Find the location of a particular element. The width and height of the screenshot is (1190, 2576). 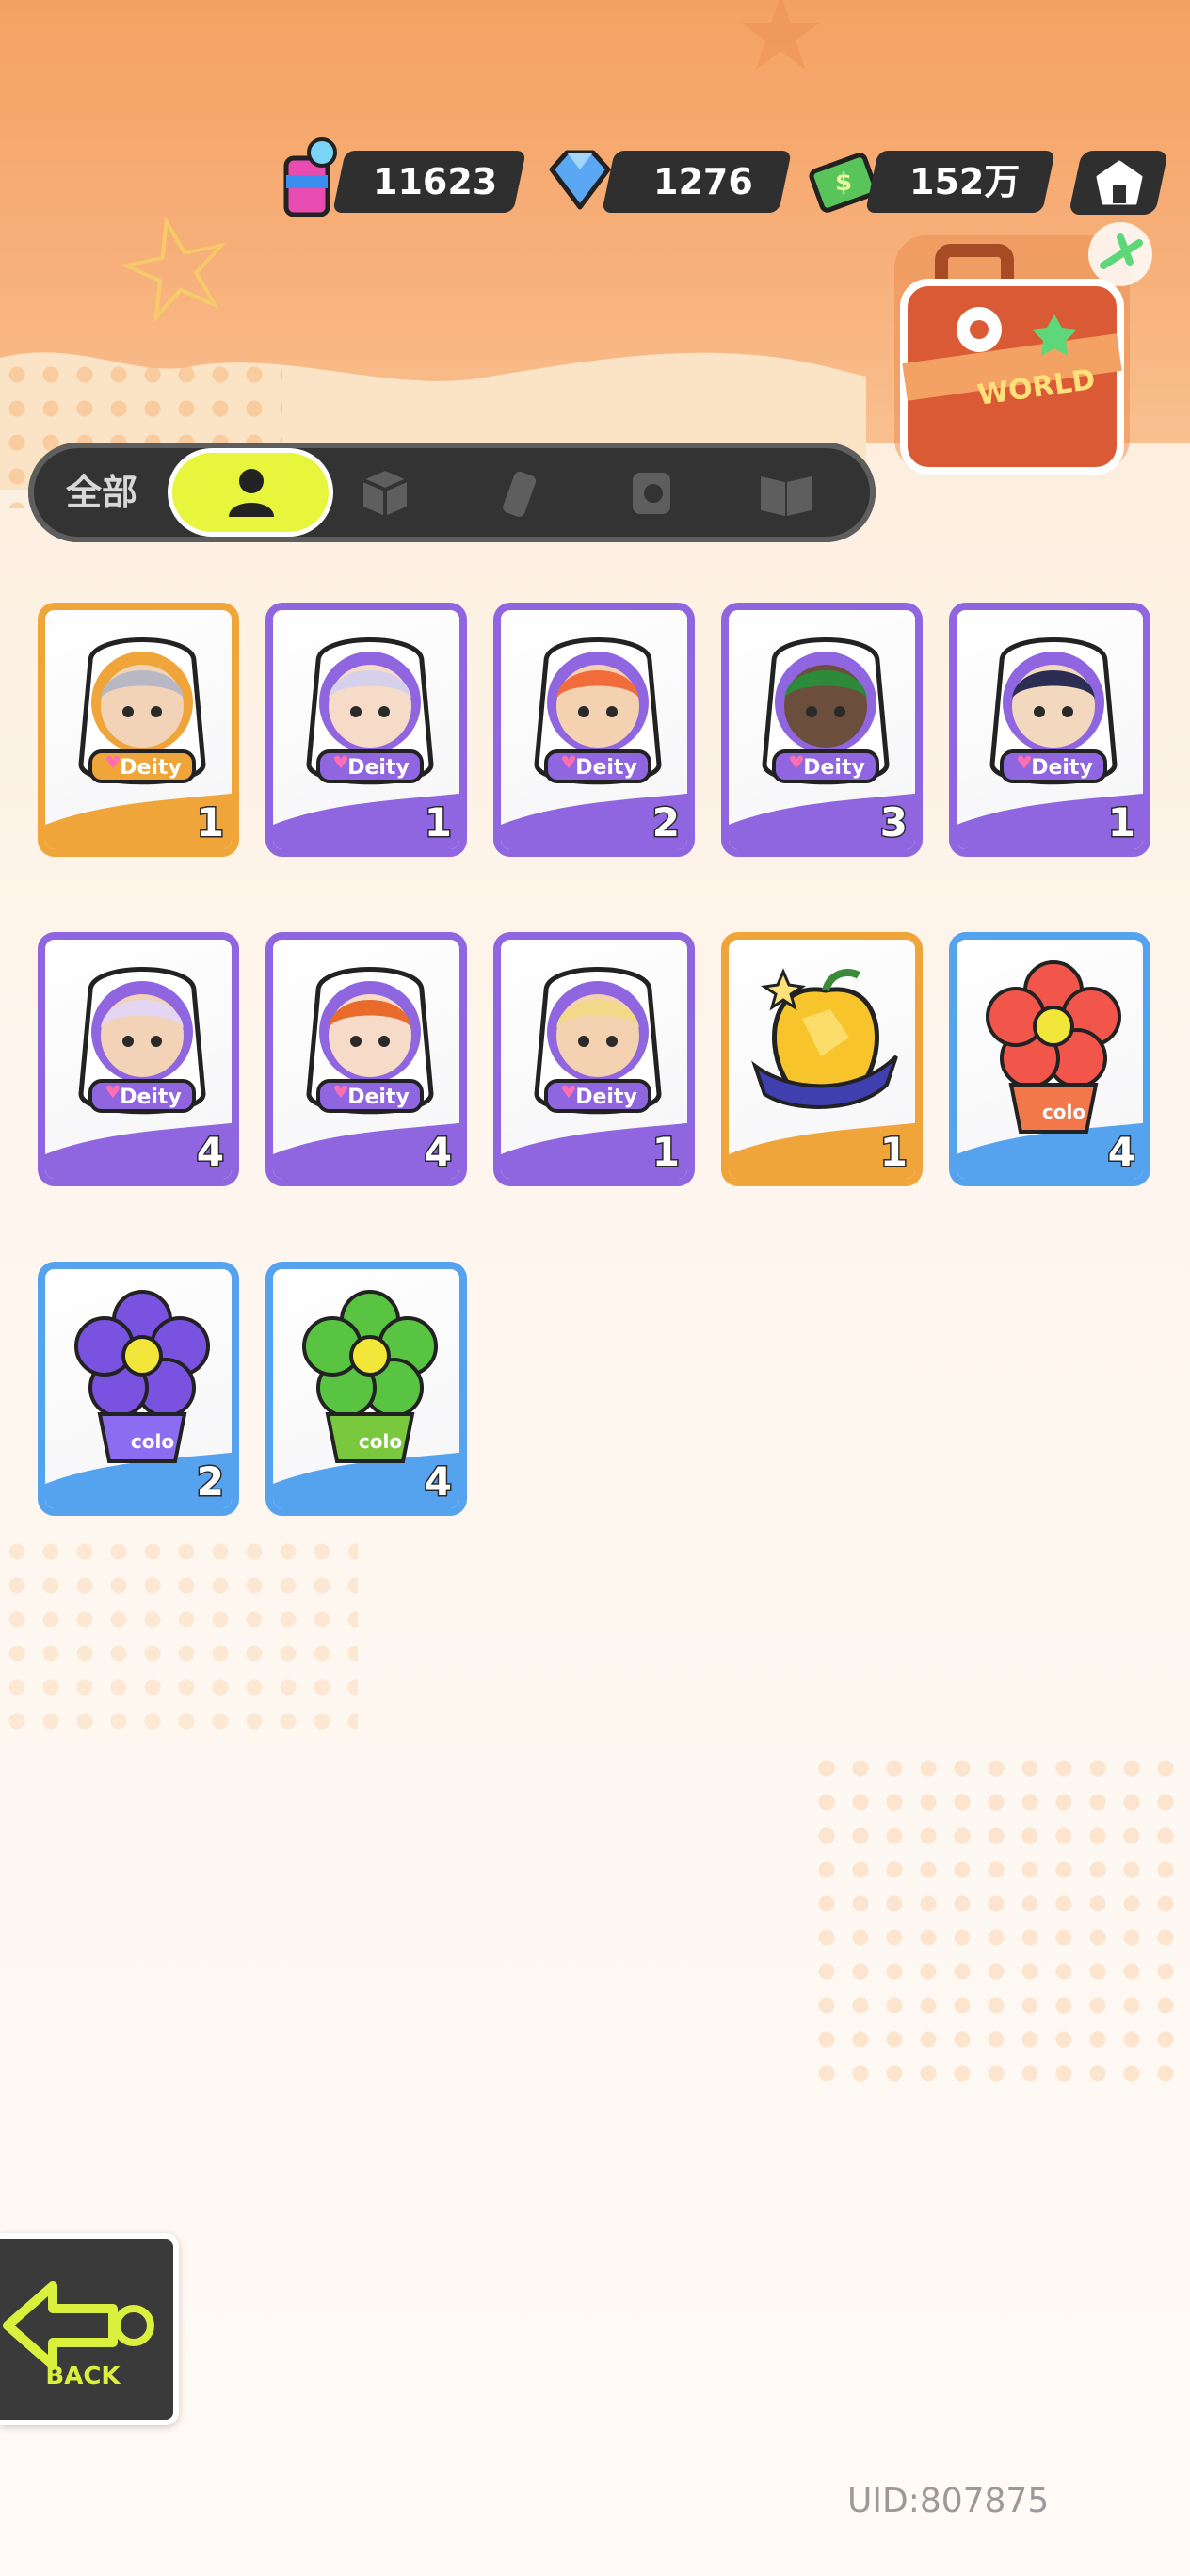

spray-icon is located at coordinates (520, 492).